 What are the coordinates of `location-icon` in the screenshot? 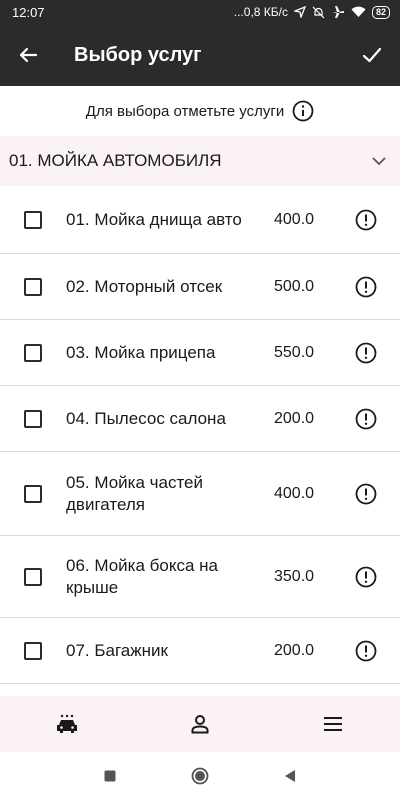 It's located at (299, 12).